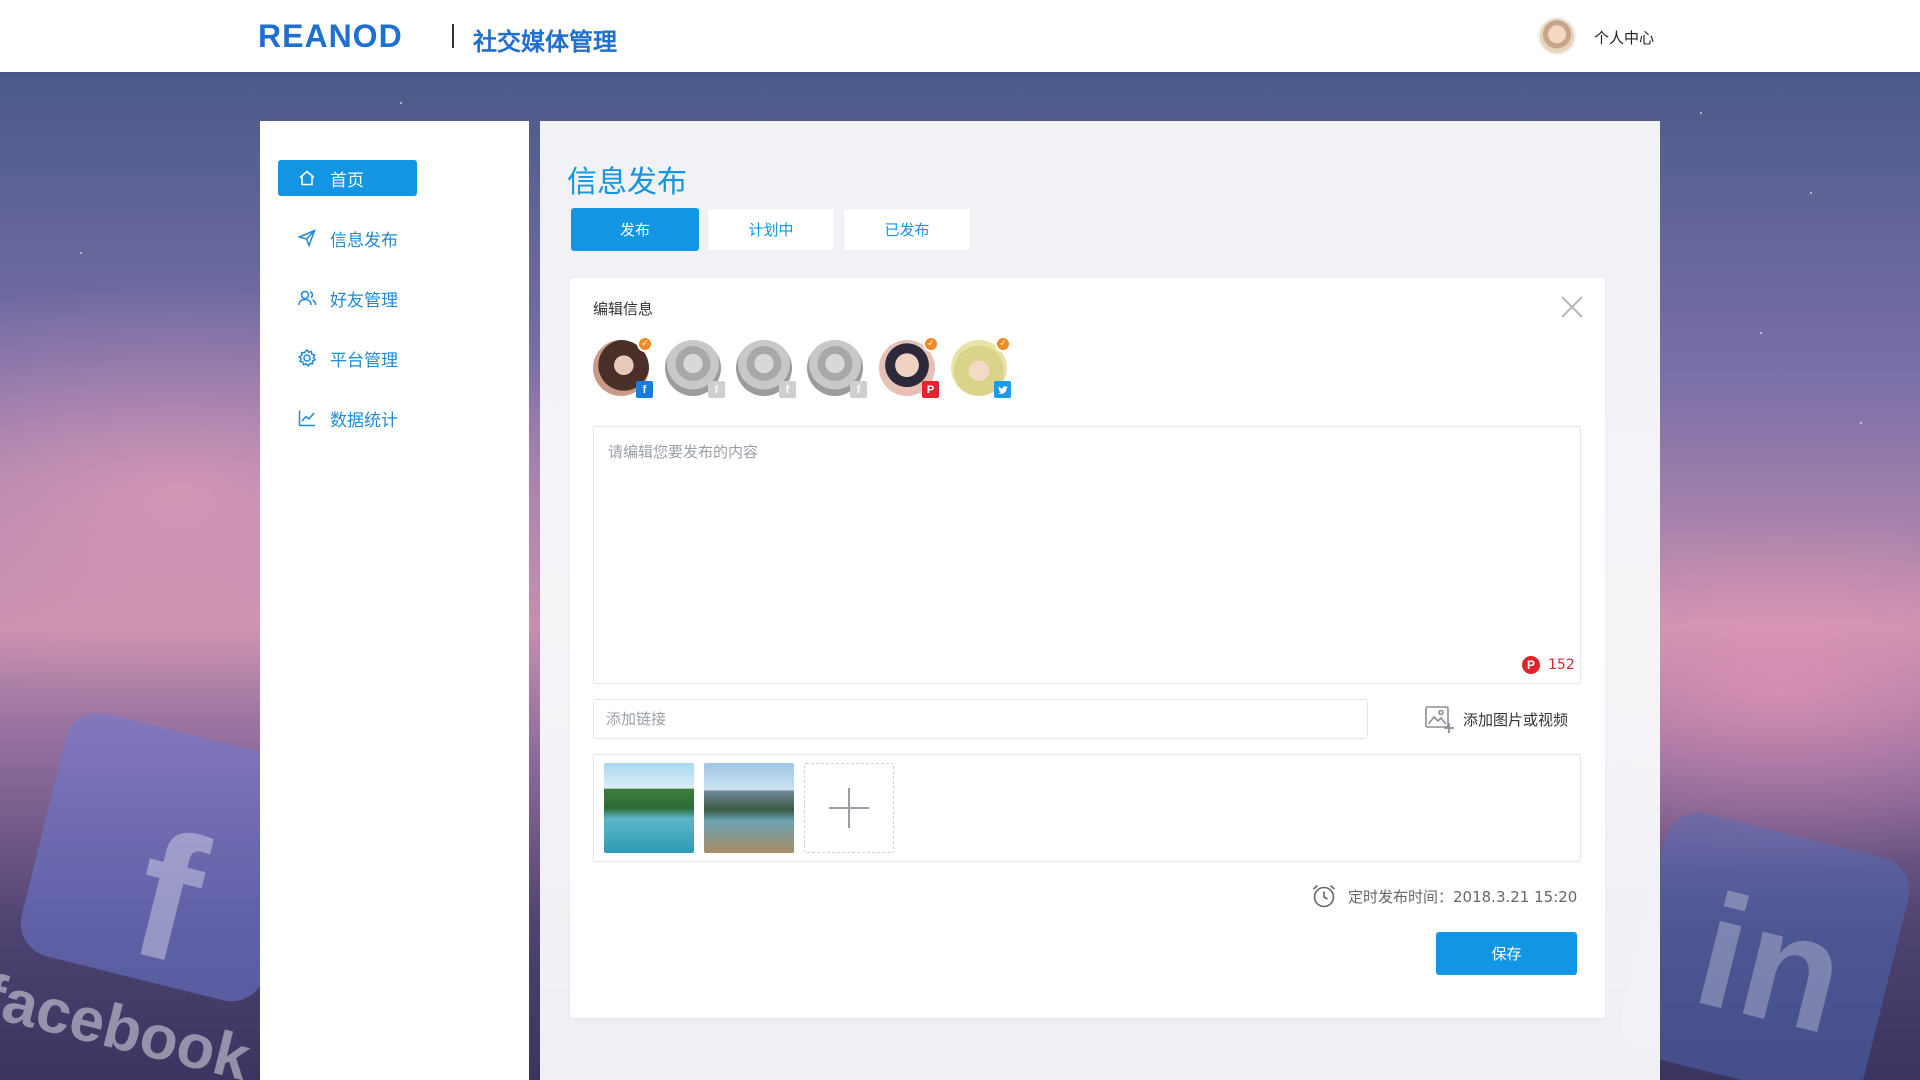 The height and width of the screenshot is (1080, 1920). I want to click on account-avatar-facebook-2: f, so click(695, 369).